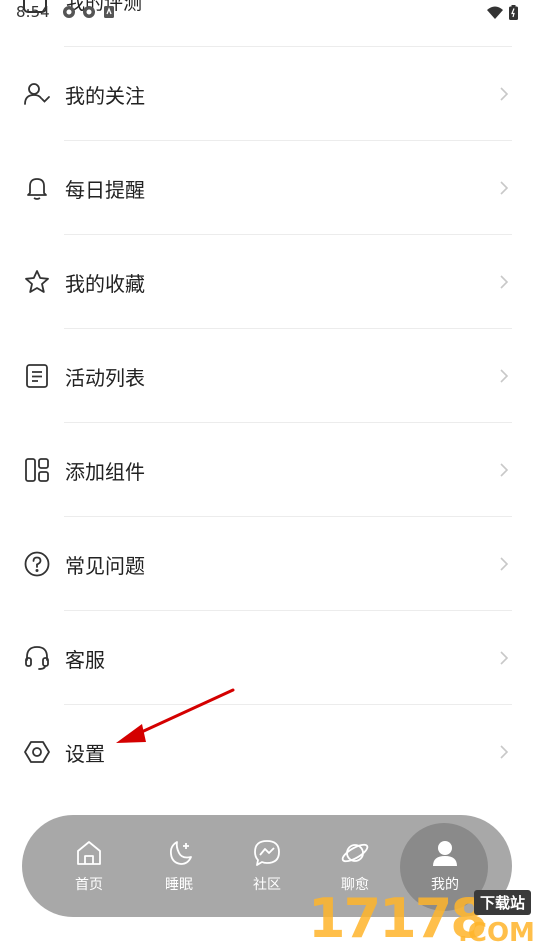 The height and width of the screenshot is (950, 534). I want to click on notification-icons, so click(89, 12).